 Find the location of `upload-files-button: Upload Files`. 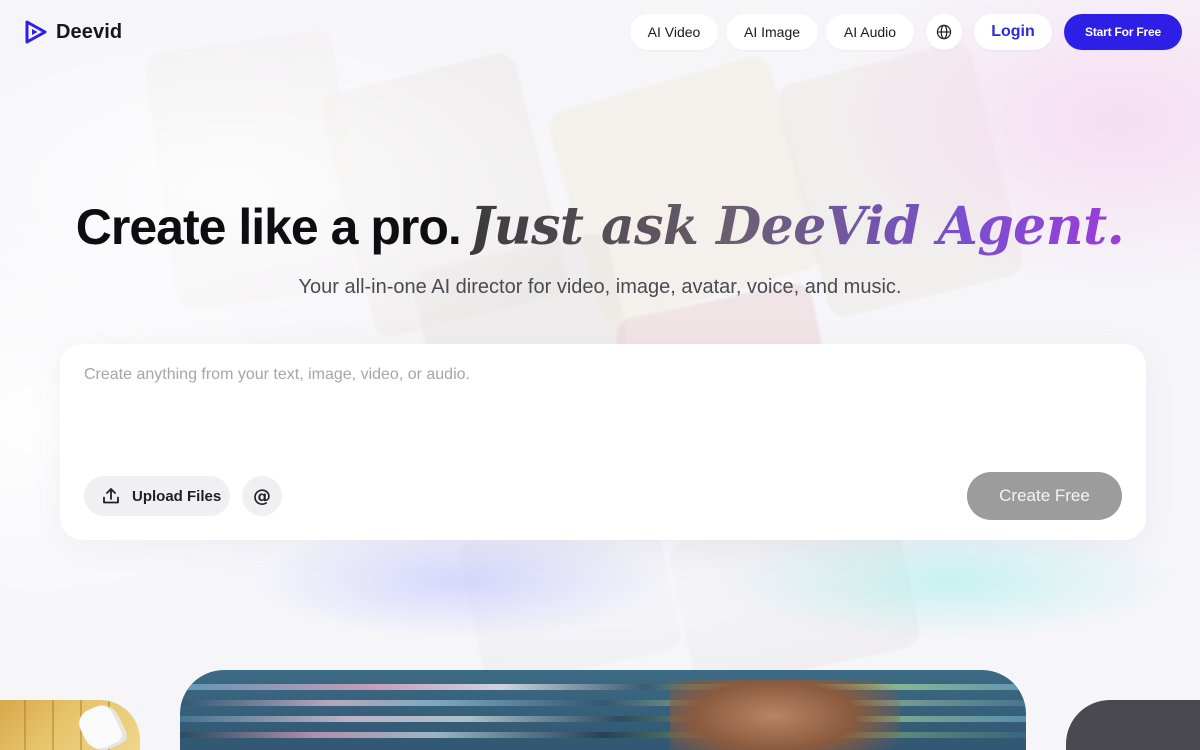

upload-files-button: Upload Files is located at coordinates (157, 496).